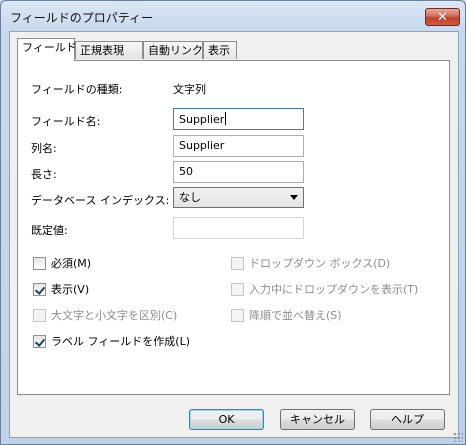 This screenshot has width=466, height=445. What do you see at coordinates (238, 119) in the screenshot?
I see `field-name-input: Supplier` at bounding box center [238, 119].